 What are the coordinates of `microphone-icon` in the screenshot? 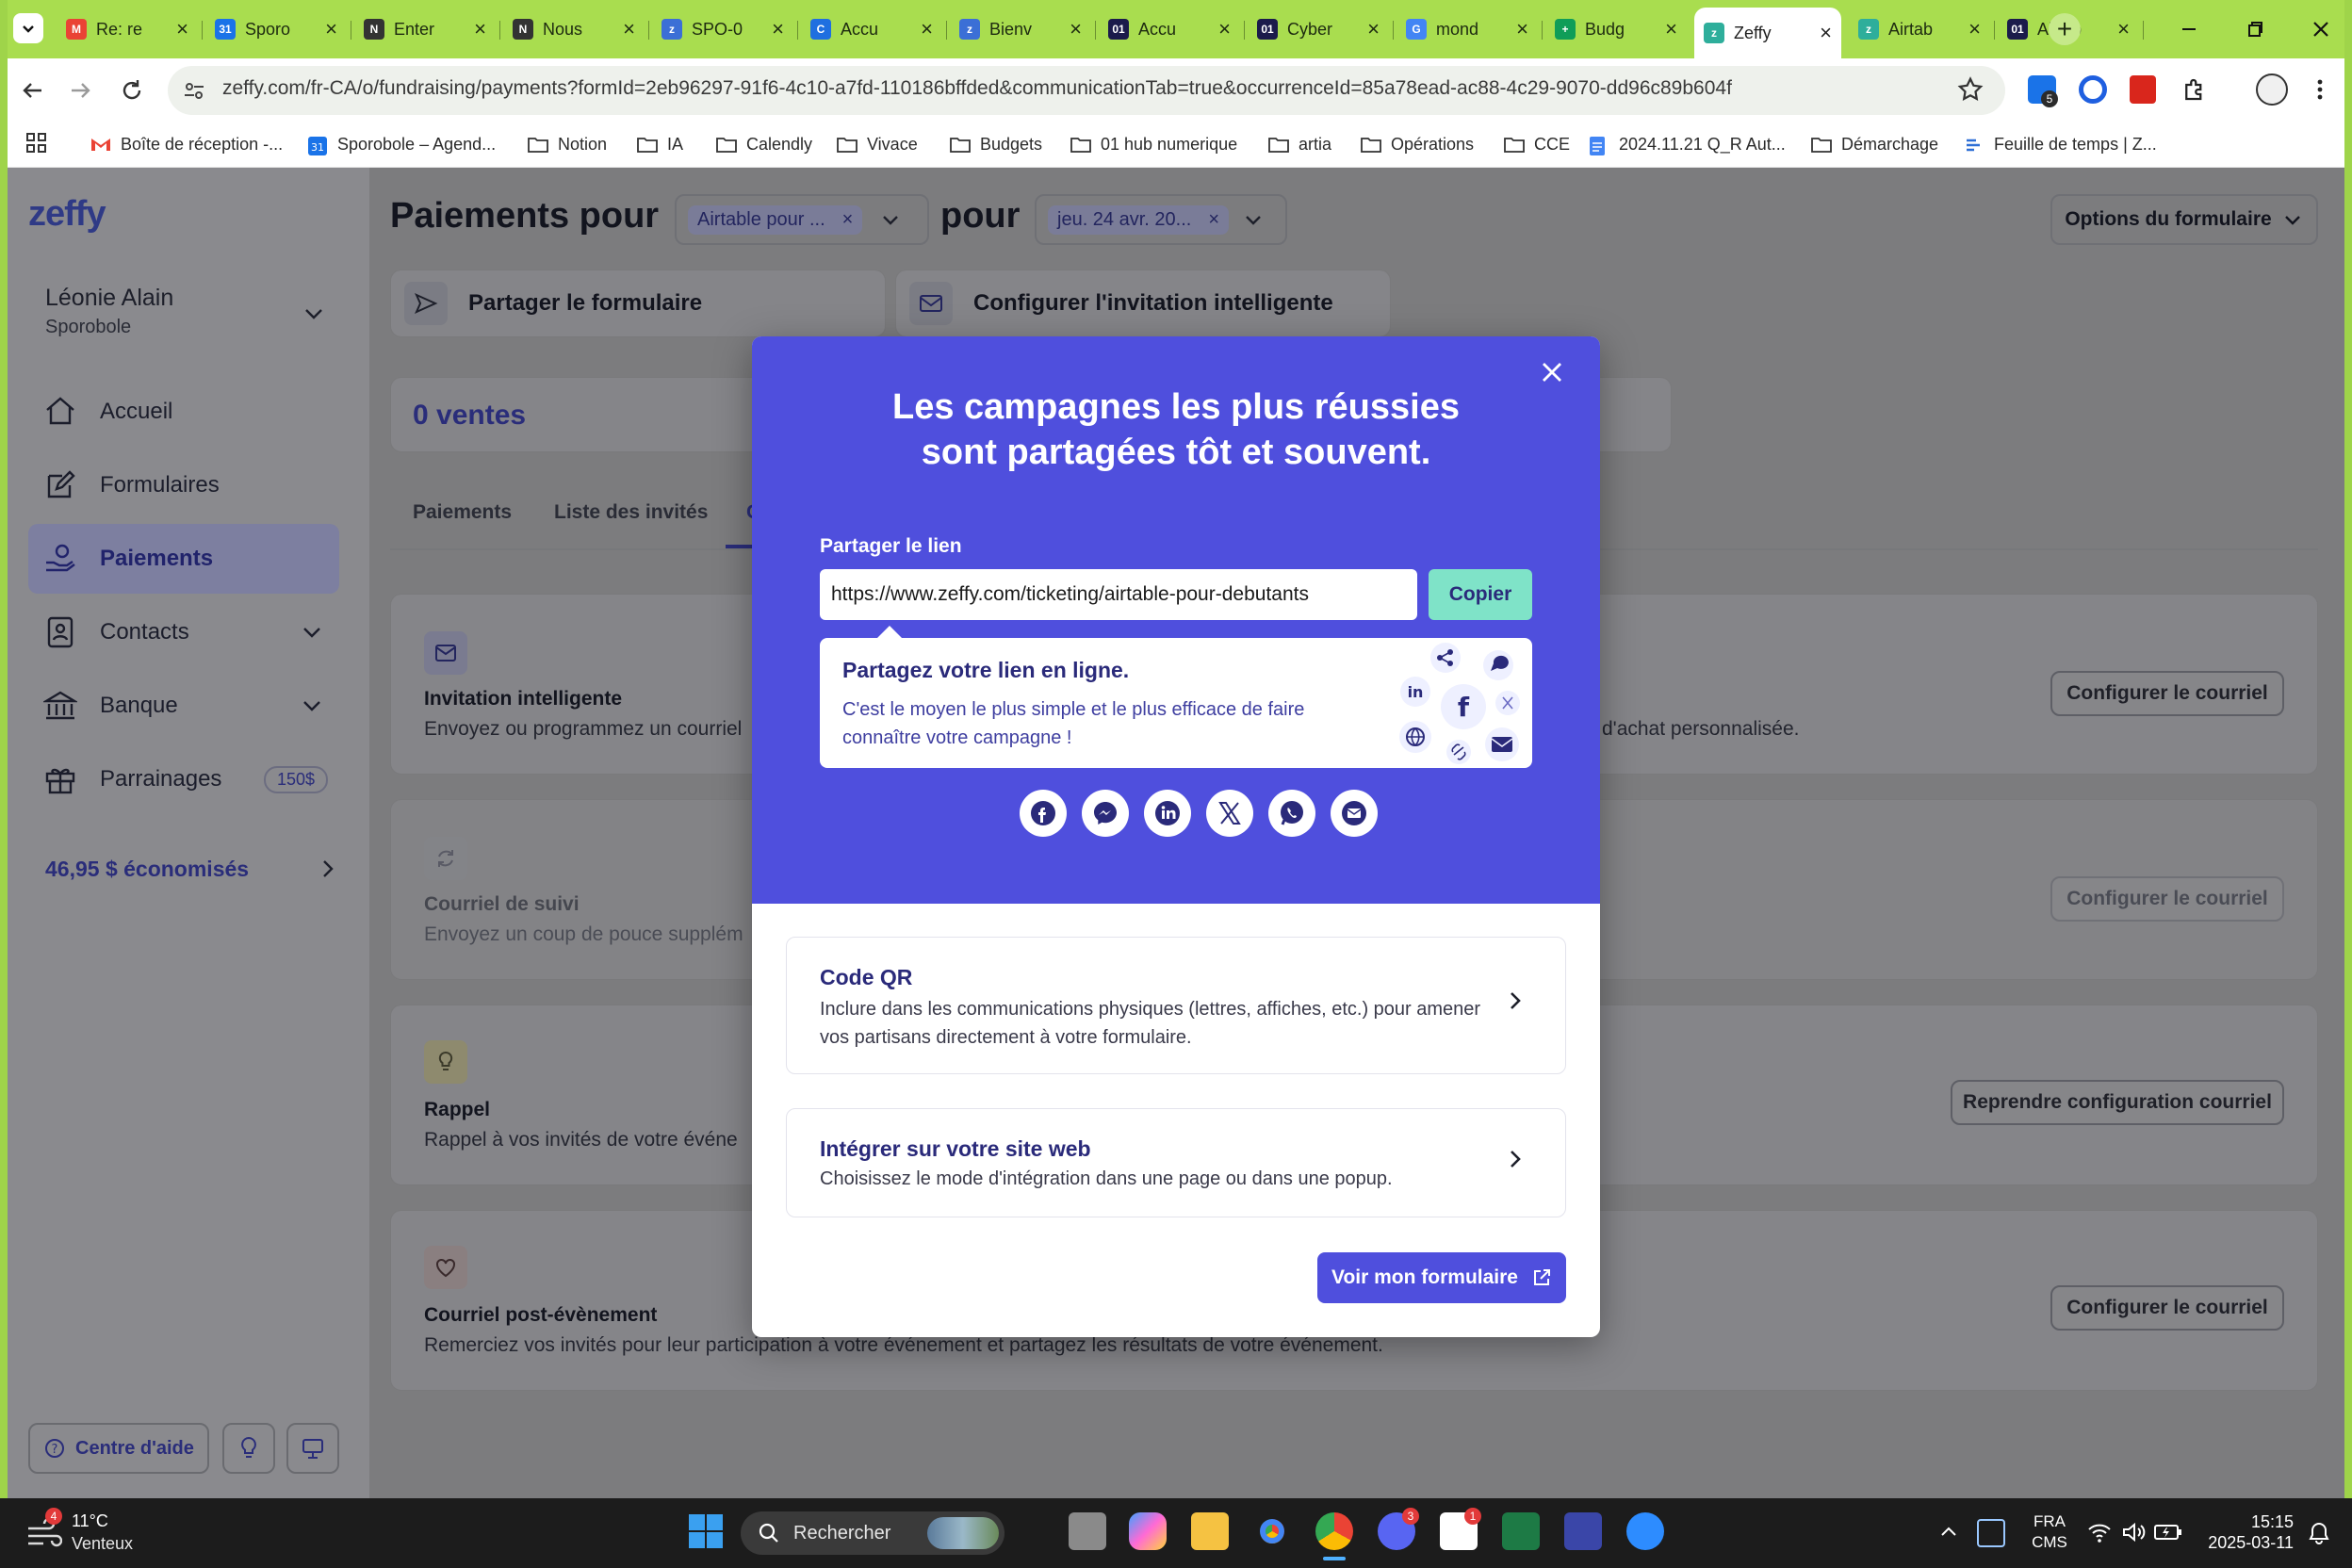 It's located at (1991, 1533).